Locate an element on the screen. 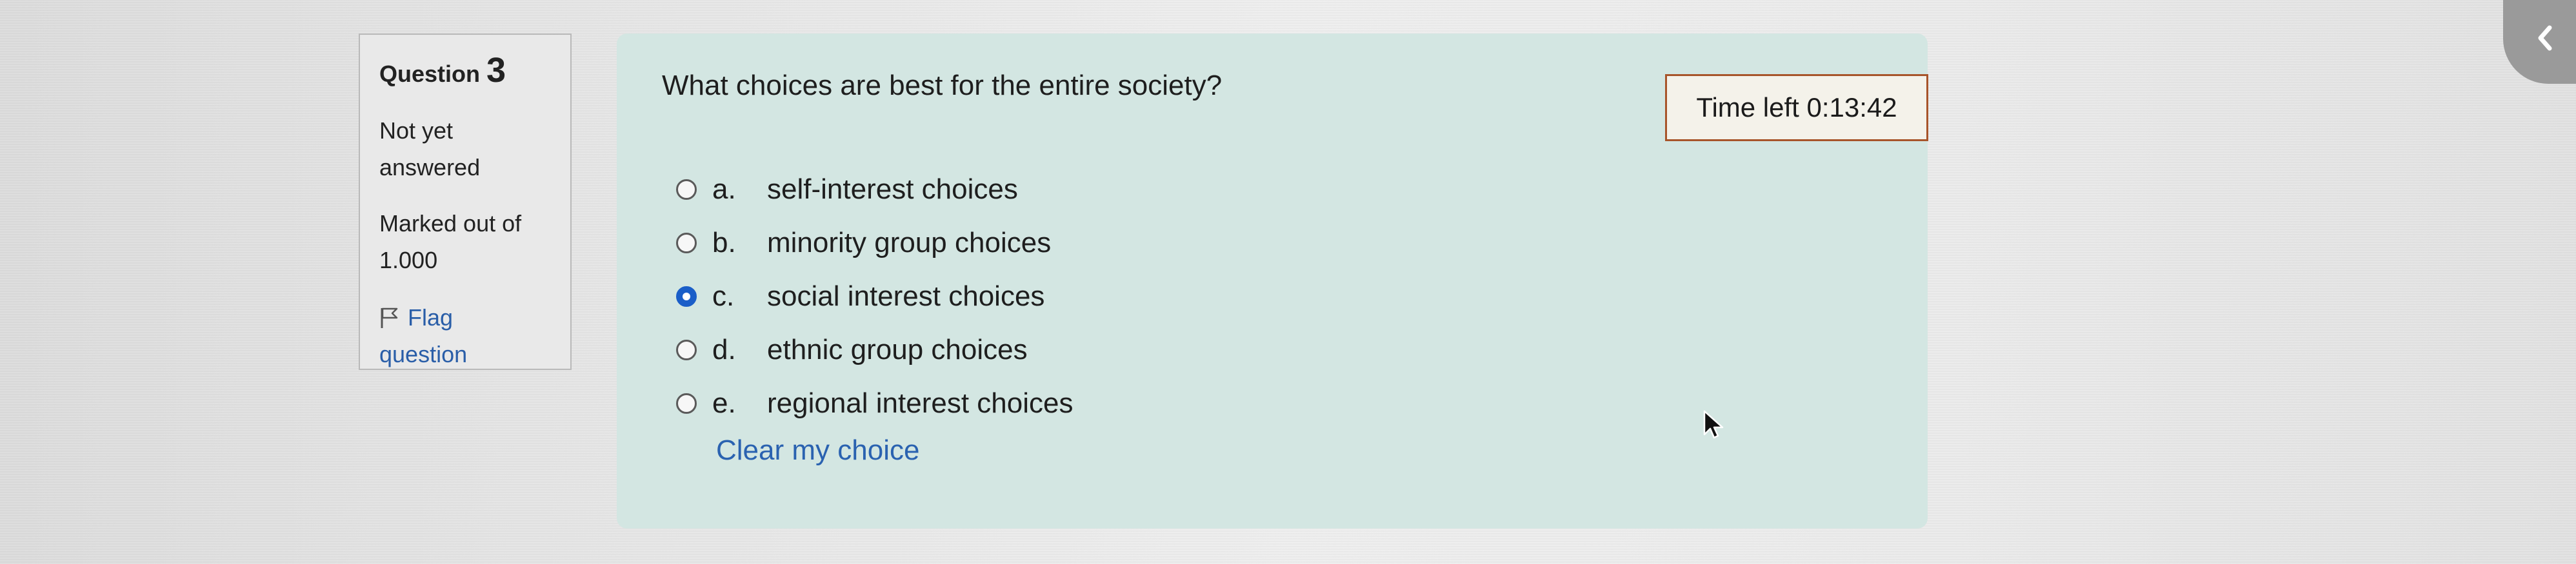 Image resolution: width=2576 pixels, height=564 pixels. option-text: self-interest choices is located at coordinates (892, 189).